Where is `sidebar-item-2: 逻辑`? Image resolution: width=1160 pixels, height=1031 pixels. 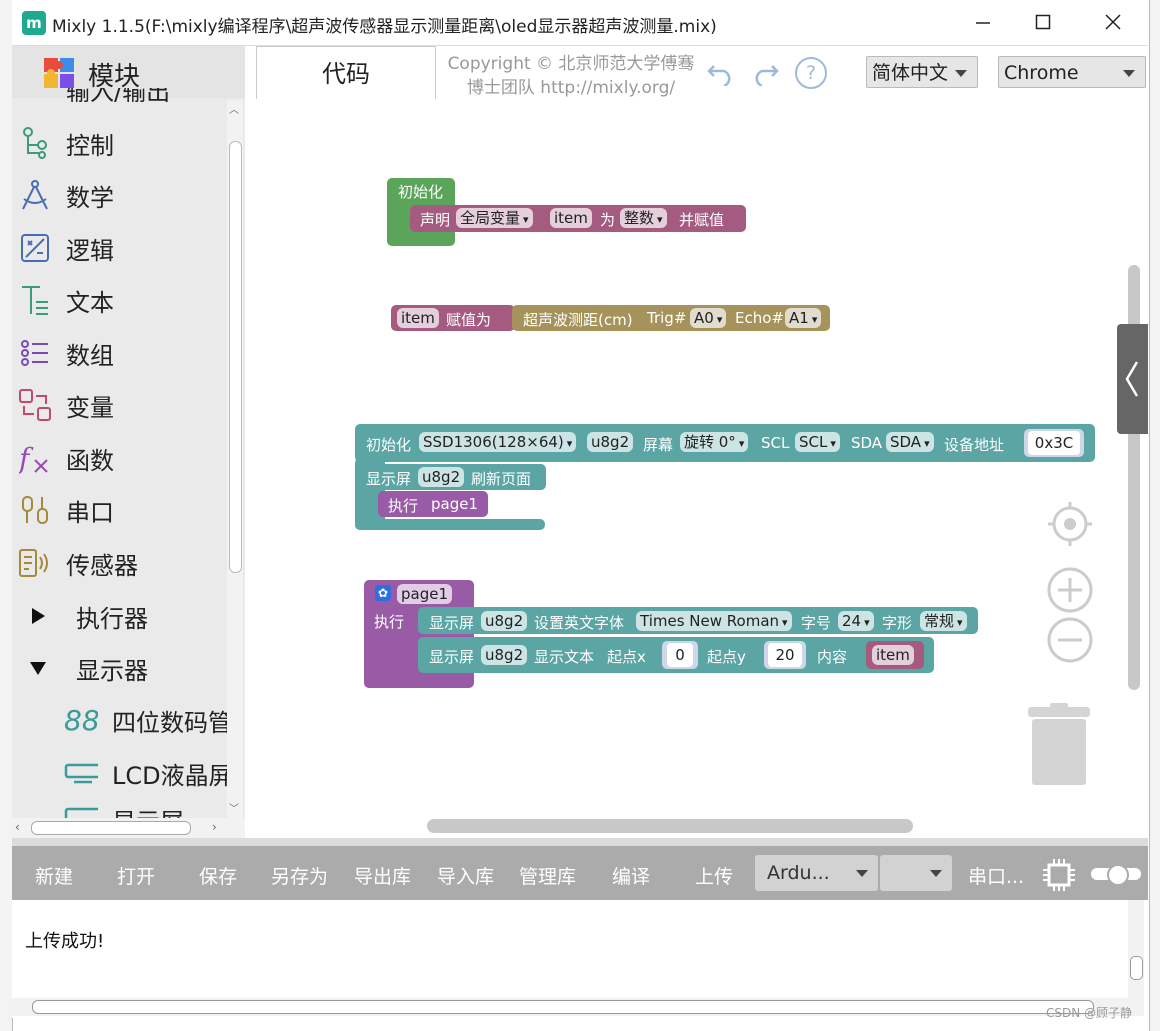
sidebar-item-2: 逻辑 is located at coordinates (66, 248).